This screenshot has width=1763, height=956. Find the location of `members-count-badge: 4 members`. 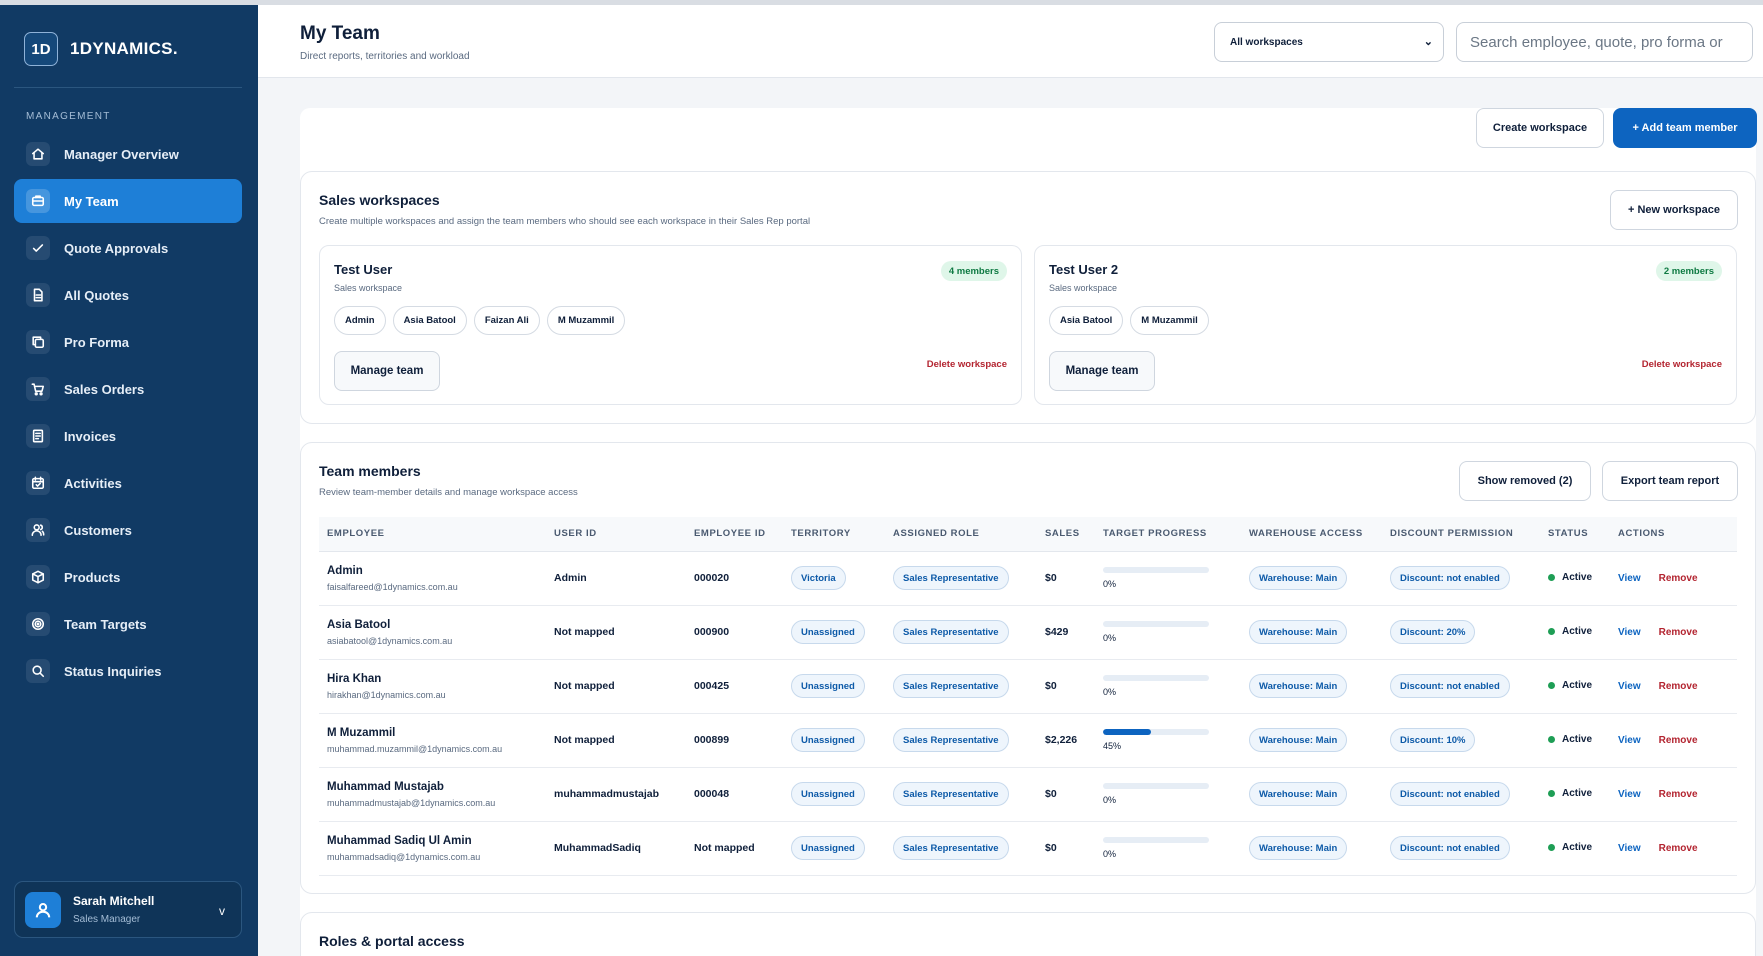

members-count-badge: 4 members is located at coordinates (973, 271).